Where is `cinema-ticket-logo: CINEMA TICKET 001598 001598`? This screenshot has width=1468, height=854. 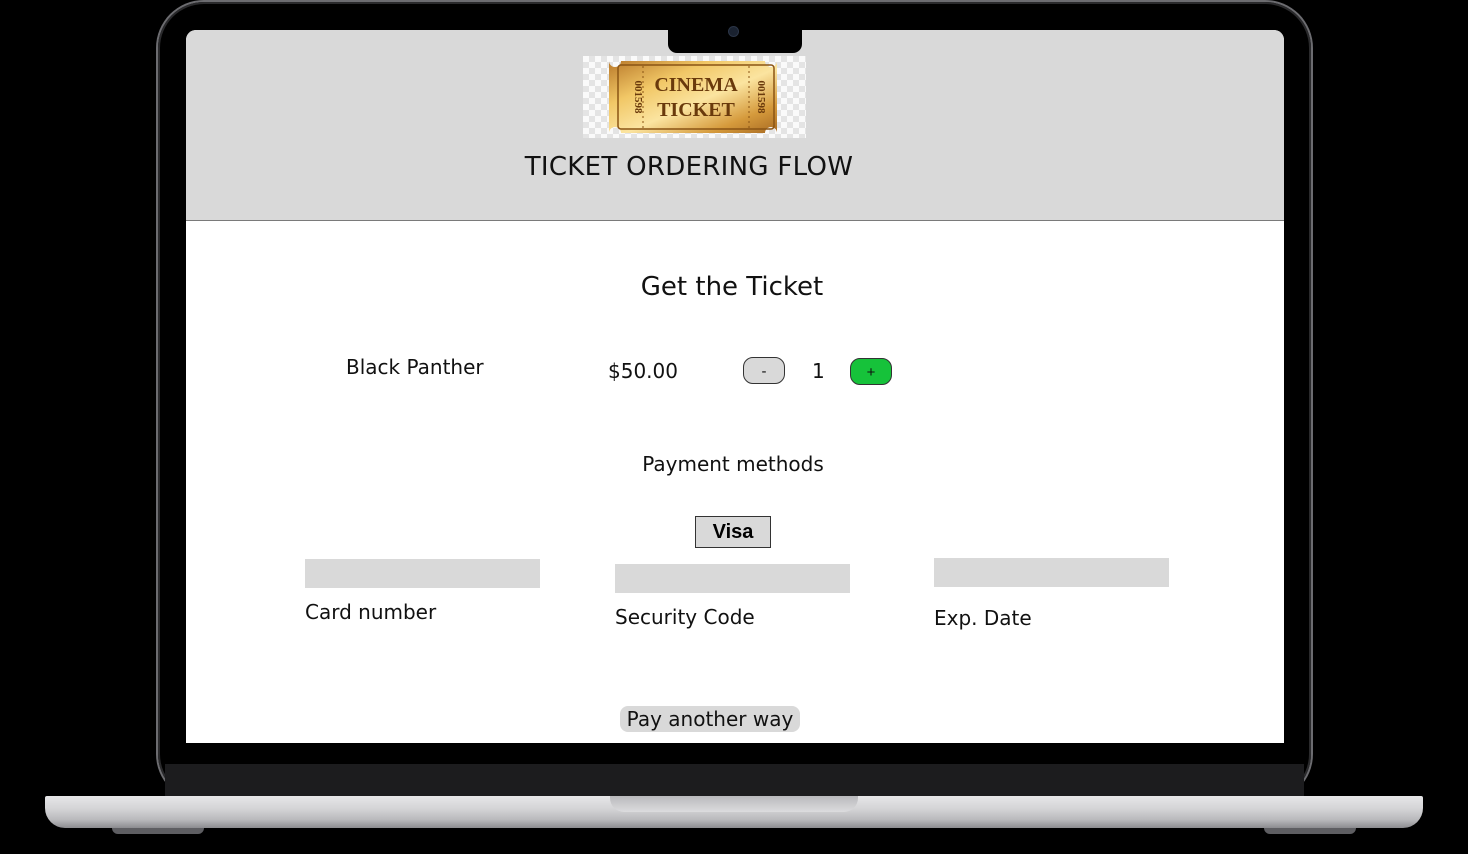 cinema-ticket-logo: CINEMA TICKET 001598 001598 is located at coordinates (694, 97).